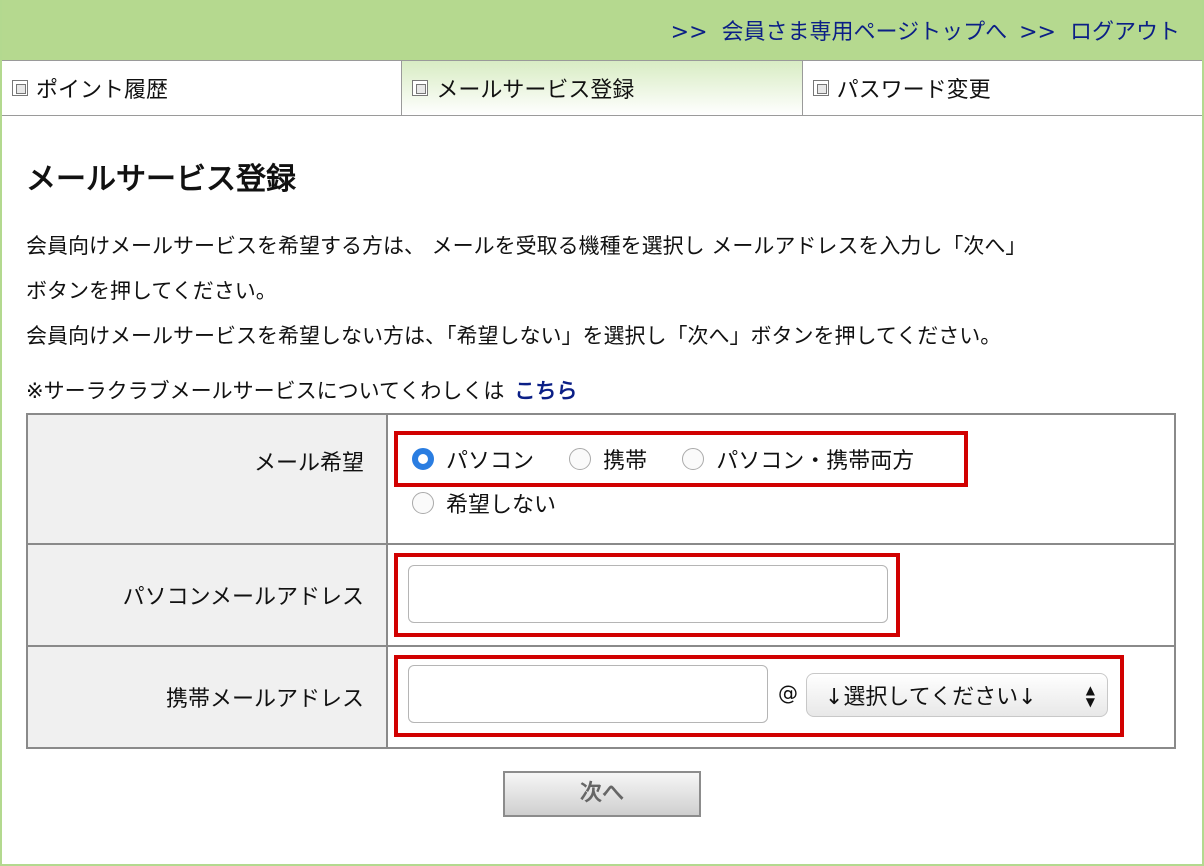 The width and height of the screenshot is (1204, 866). I want to click on radio-label: 希望しない, so click(501, 505).